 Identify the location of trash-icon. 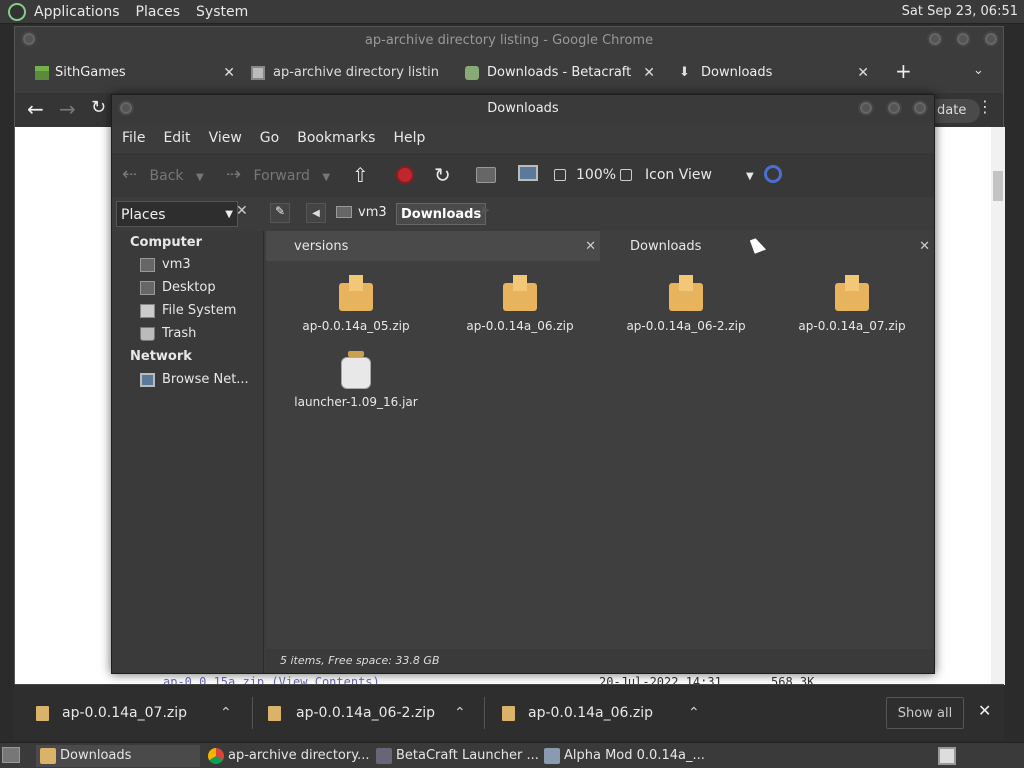
(147, 334).